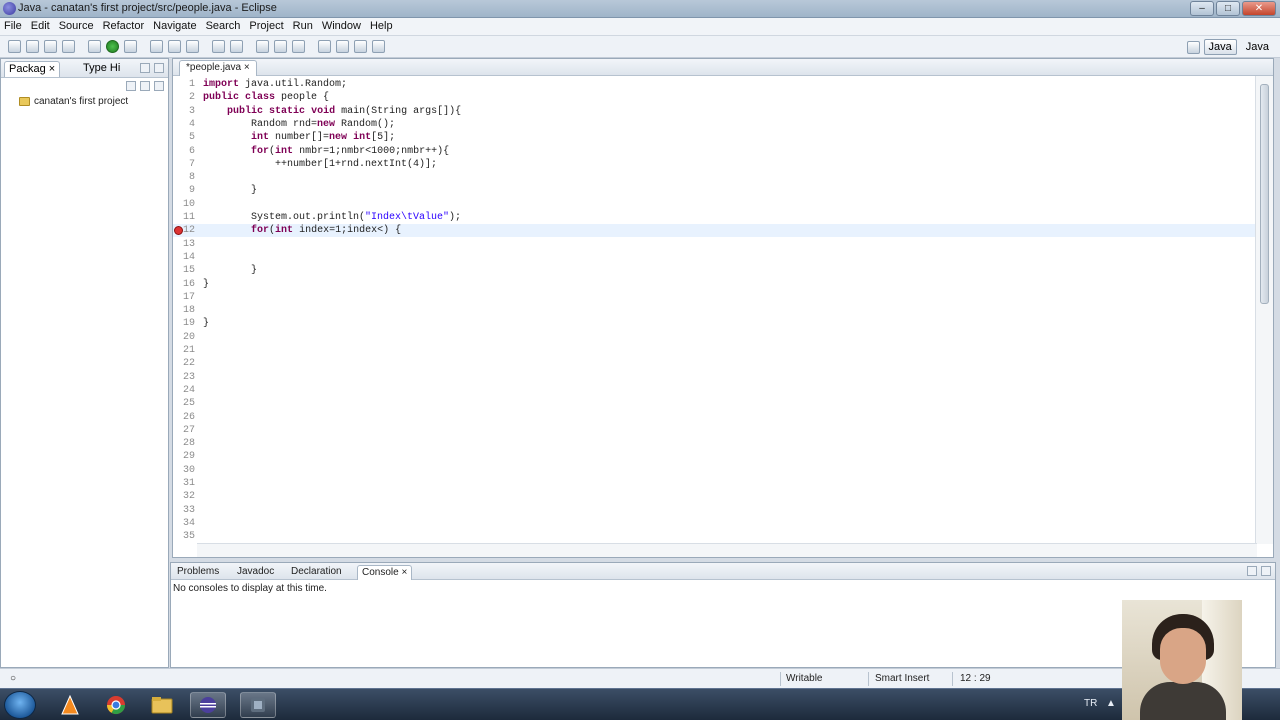  I want to click on start-button, so click(20, 705).